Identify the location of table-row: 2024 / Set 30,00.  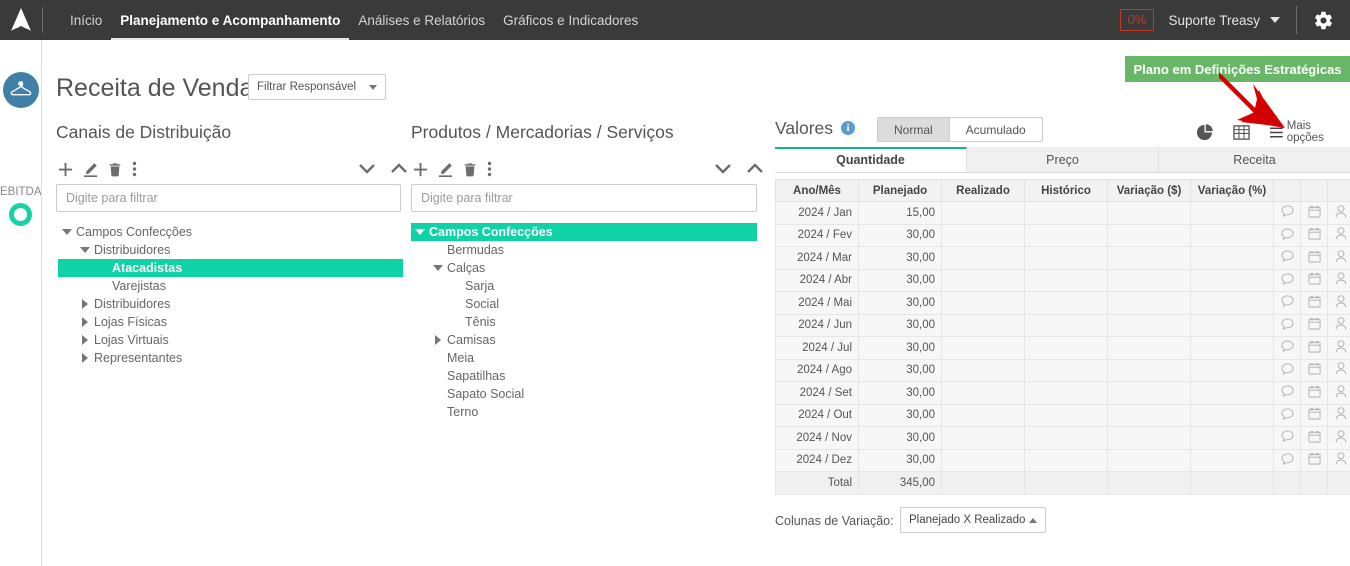
(1062, 393).